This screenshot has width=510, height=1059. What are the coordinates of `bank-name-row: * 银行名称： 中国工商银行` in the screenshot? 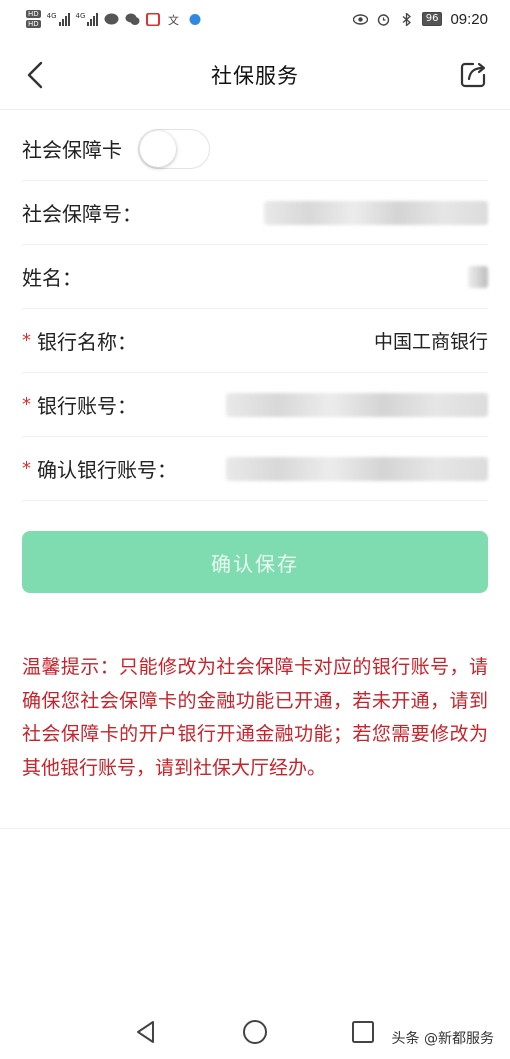 It's located at (255, 341).